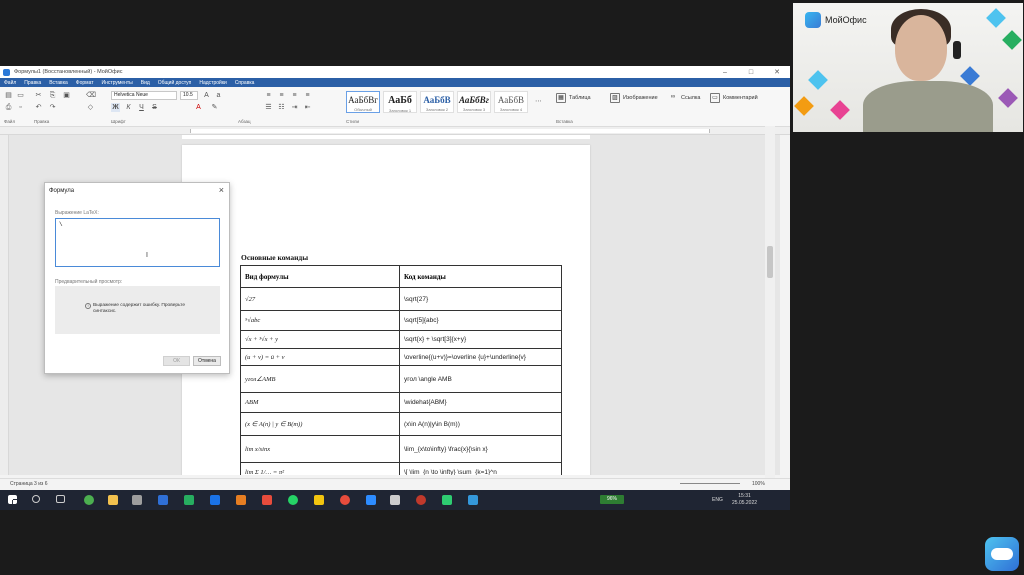  Describe the element at coordinates (480, 299) in the screenshot. I see `code-cell: \sqrt{27}` at that location.